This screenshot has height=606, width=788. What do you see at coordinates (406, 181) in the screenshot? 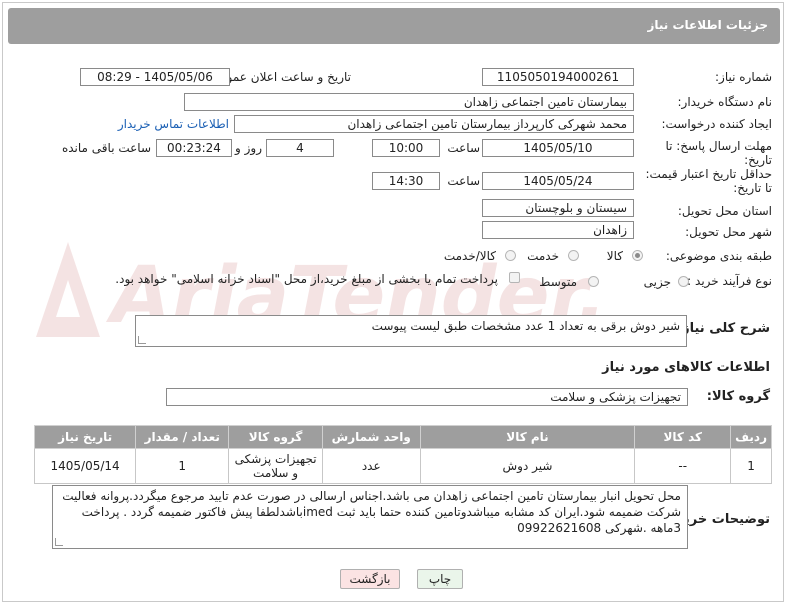
I see `price-validity-time-field: 14:30` at bounding box center [406, 181].